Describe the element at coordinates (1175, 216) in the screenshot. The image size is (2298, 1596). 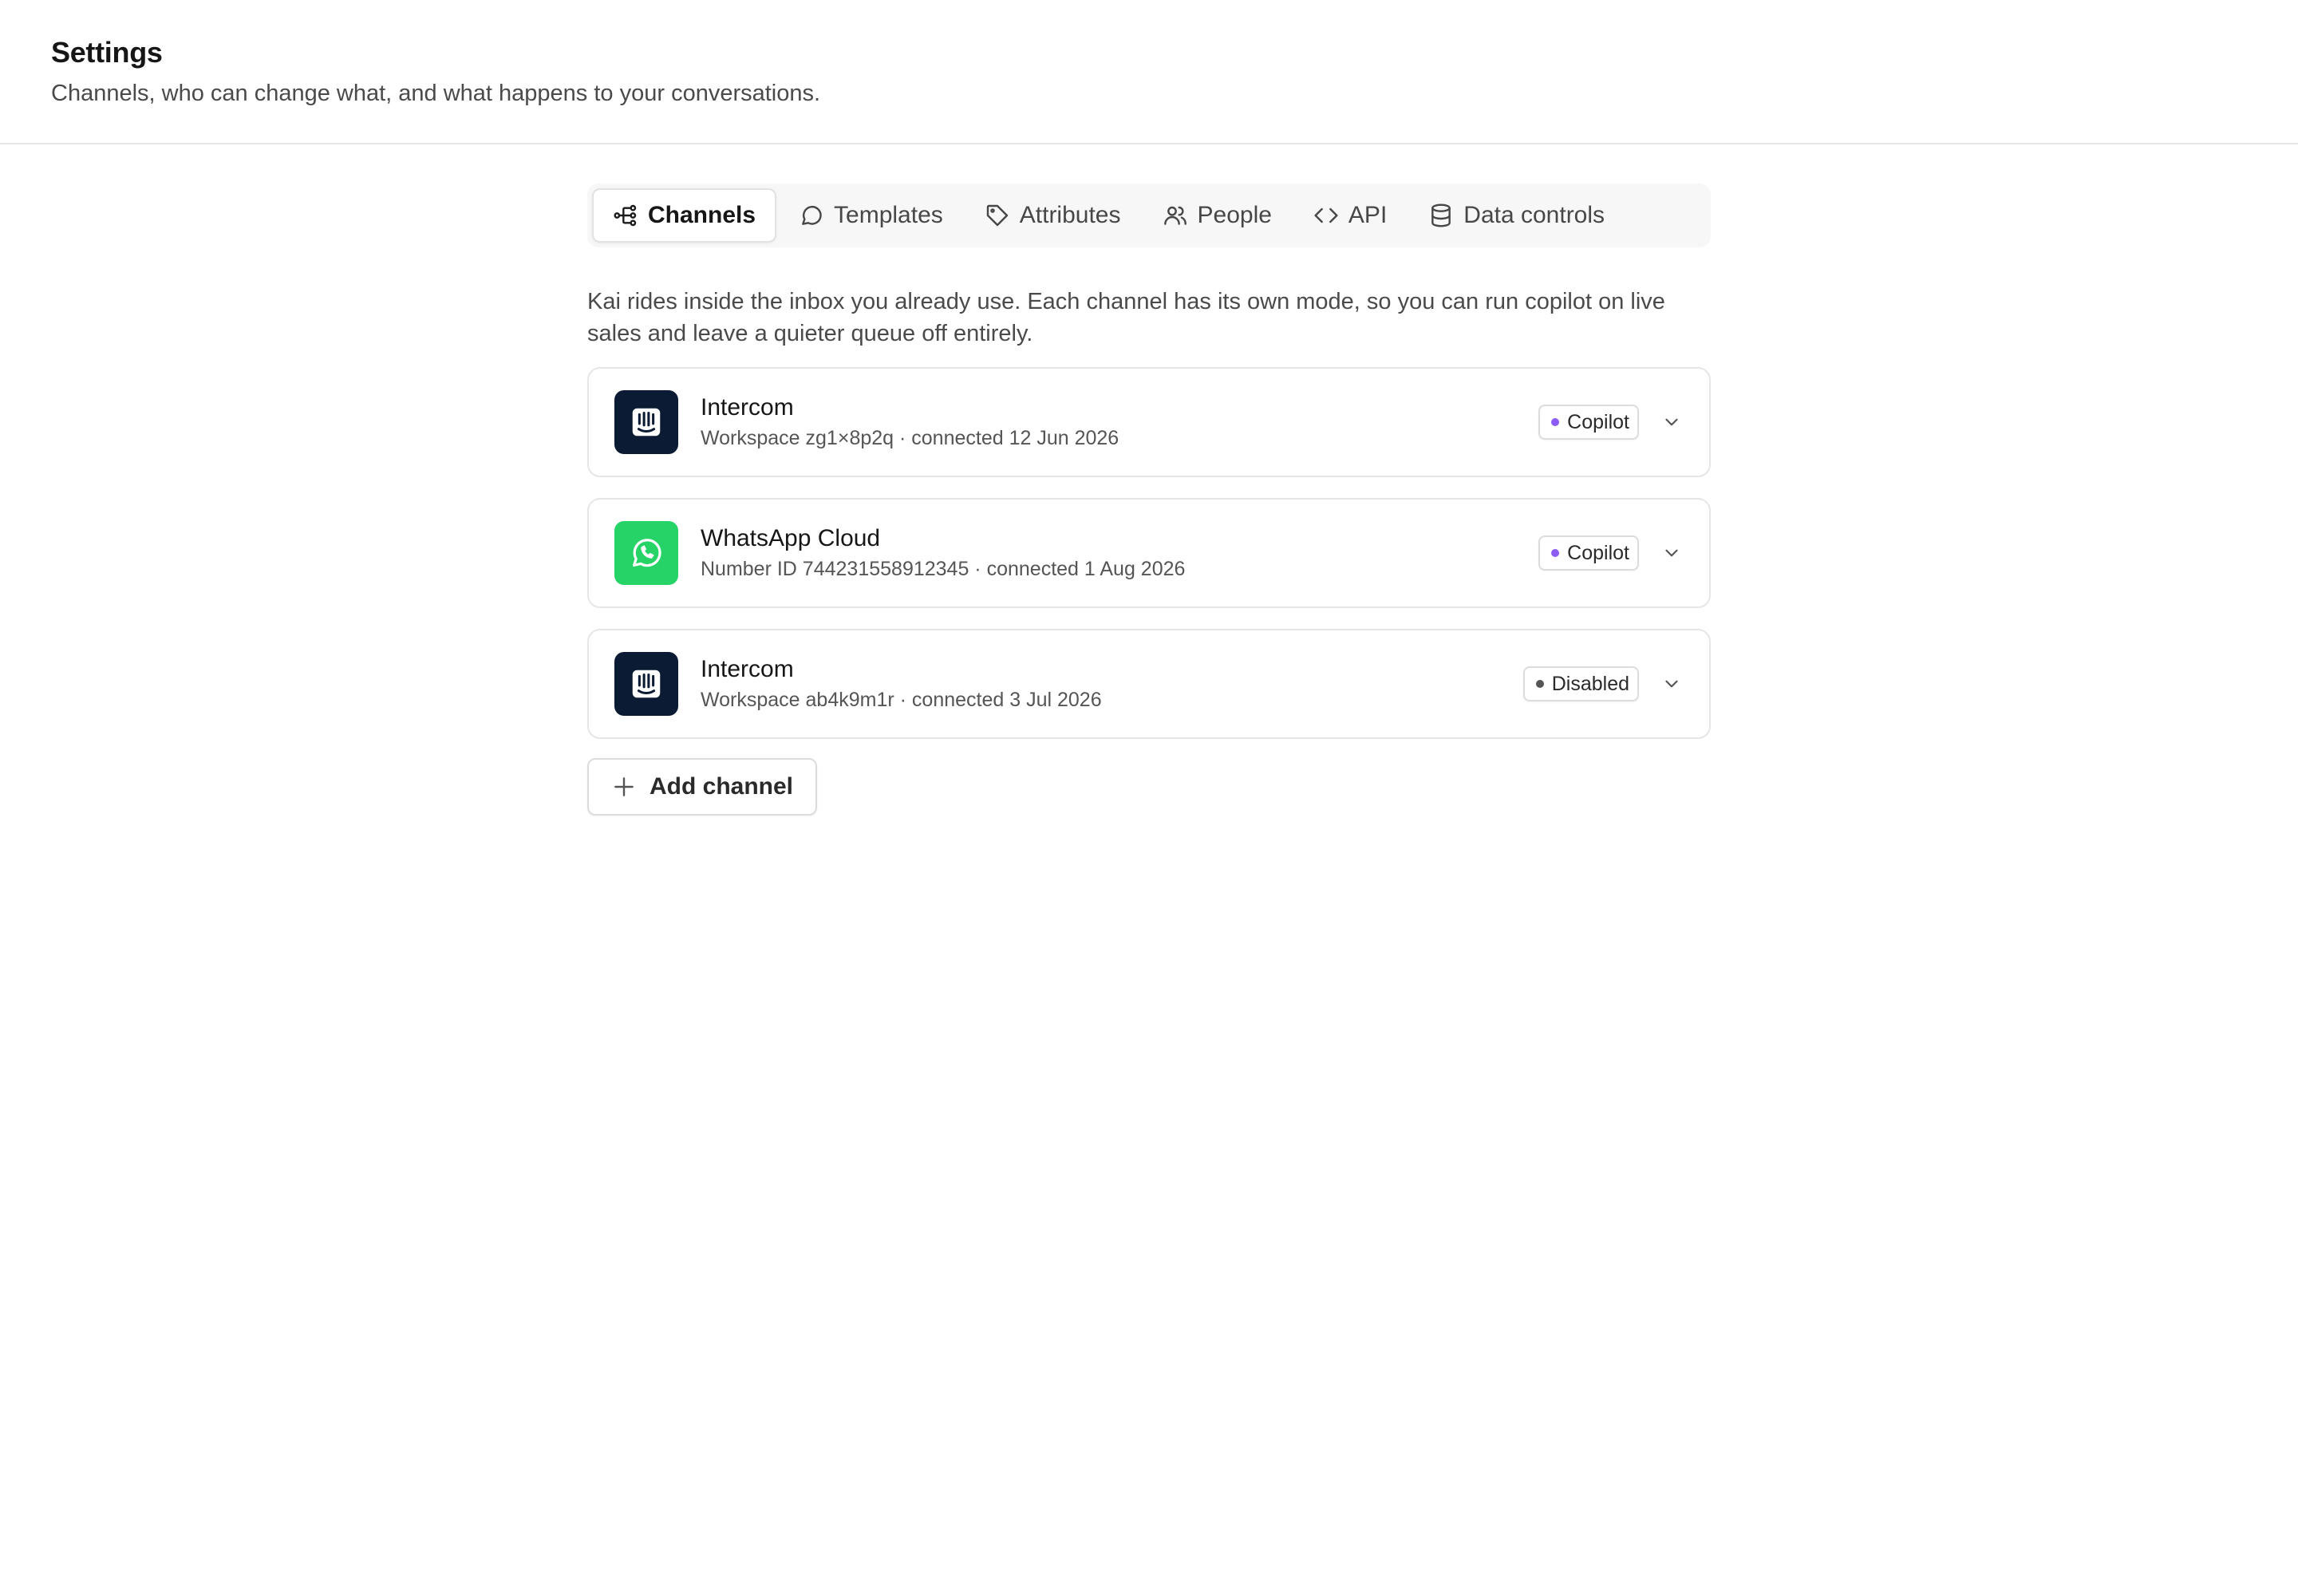
I see `people-icon` at that location.